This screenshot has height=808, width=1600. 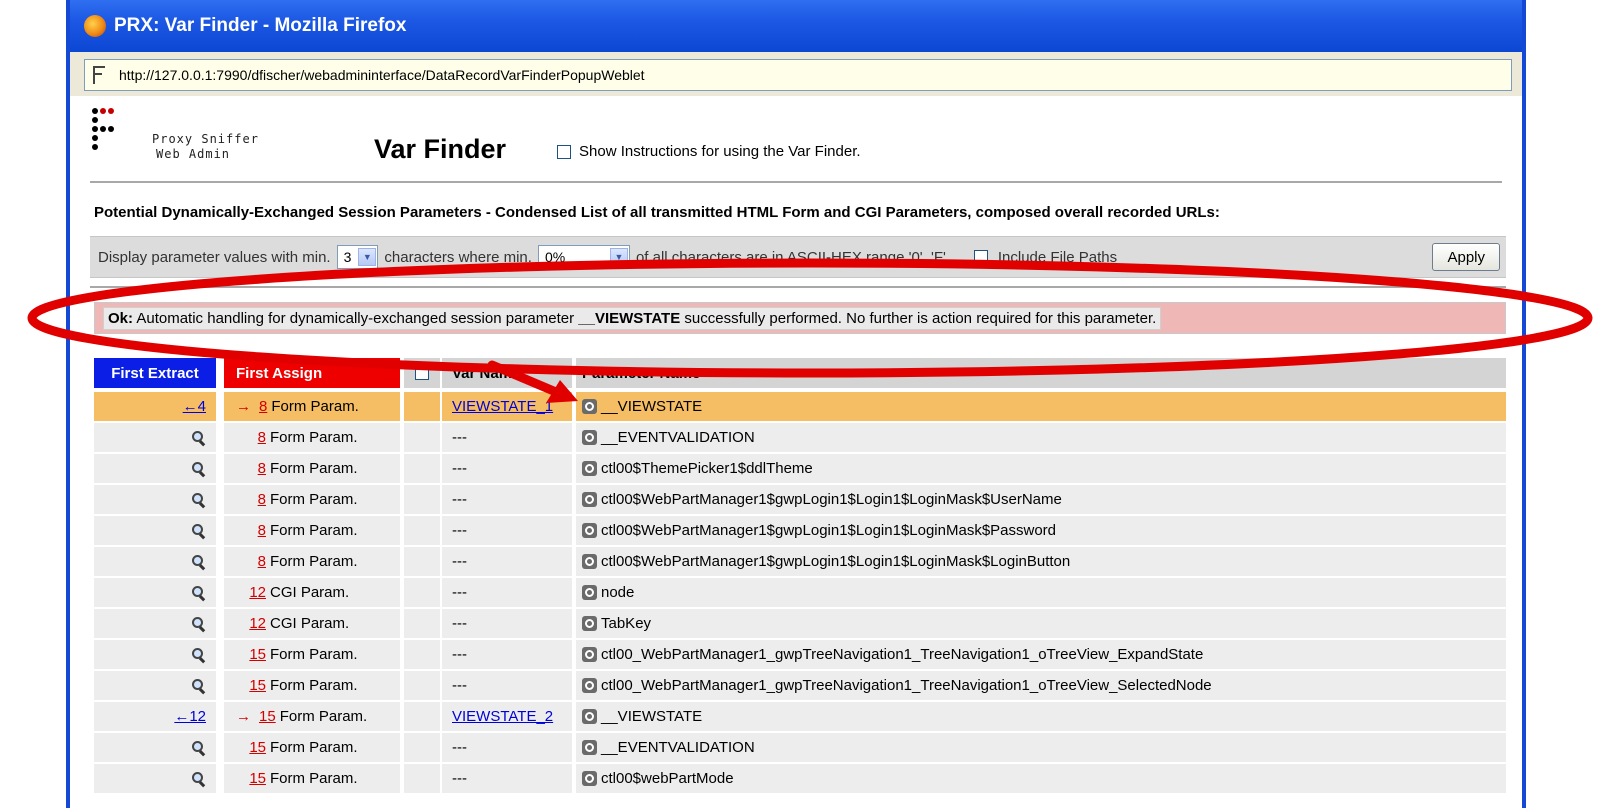 What do you see at coordinates (243, 716) in the screenshot?
I see `assign-arrow-icon: →` at bounding box center [243, 716].